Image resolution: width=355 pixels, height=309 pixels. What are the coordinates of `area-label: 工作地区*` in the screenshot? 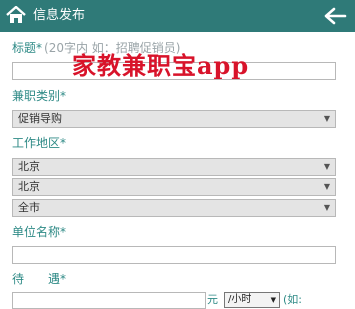 It's located at (39, 143).